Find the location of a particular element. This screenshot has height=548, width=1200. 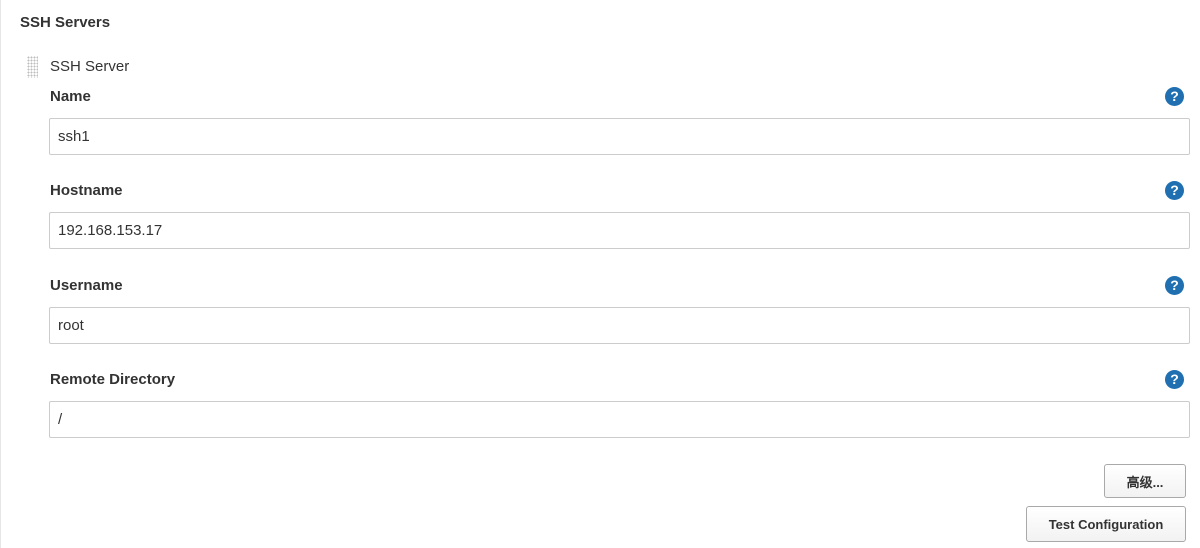

name-input is located at coordinates (619, 136).